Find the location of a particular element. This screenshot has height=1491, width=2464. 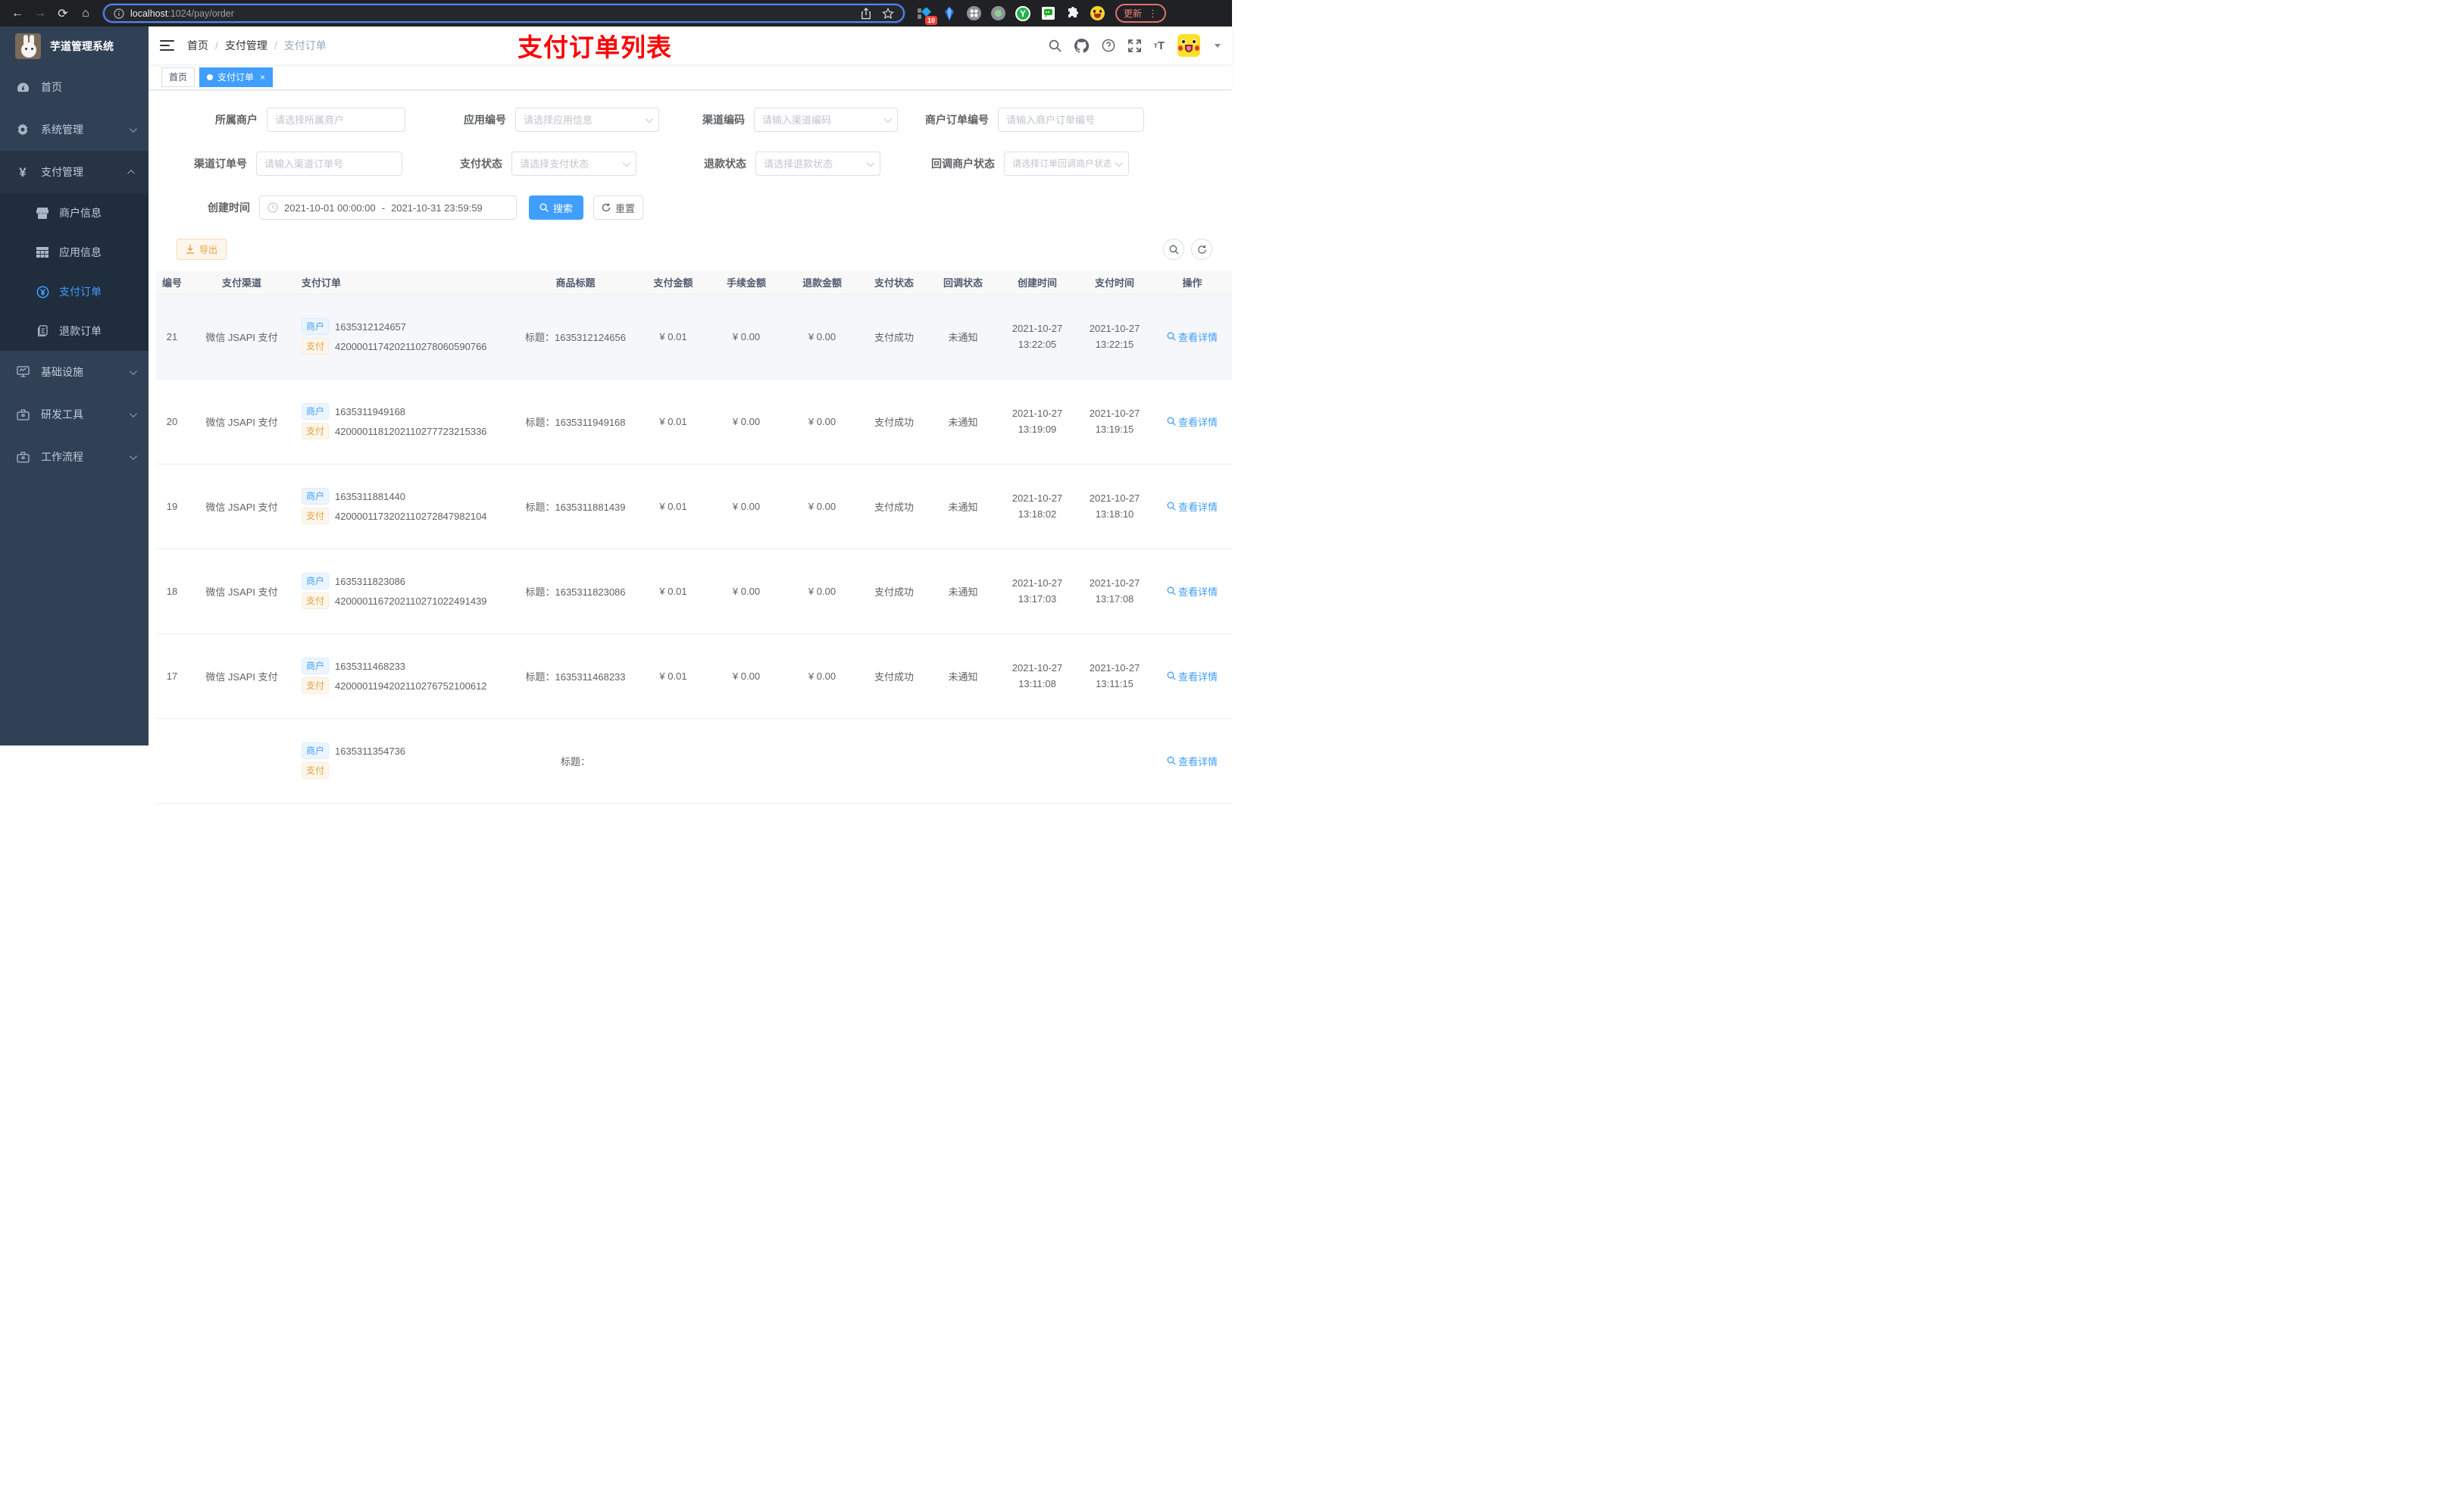

refund-status-select is located at coordinates (817, 164).